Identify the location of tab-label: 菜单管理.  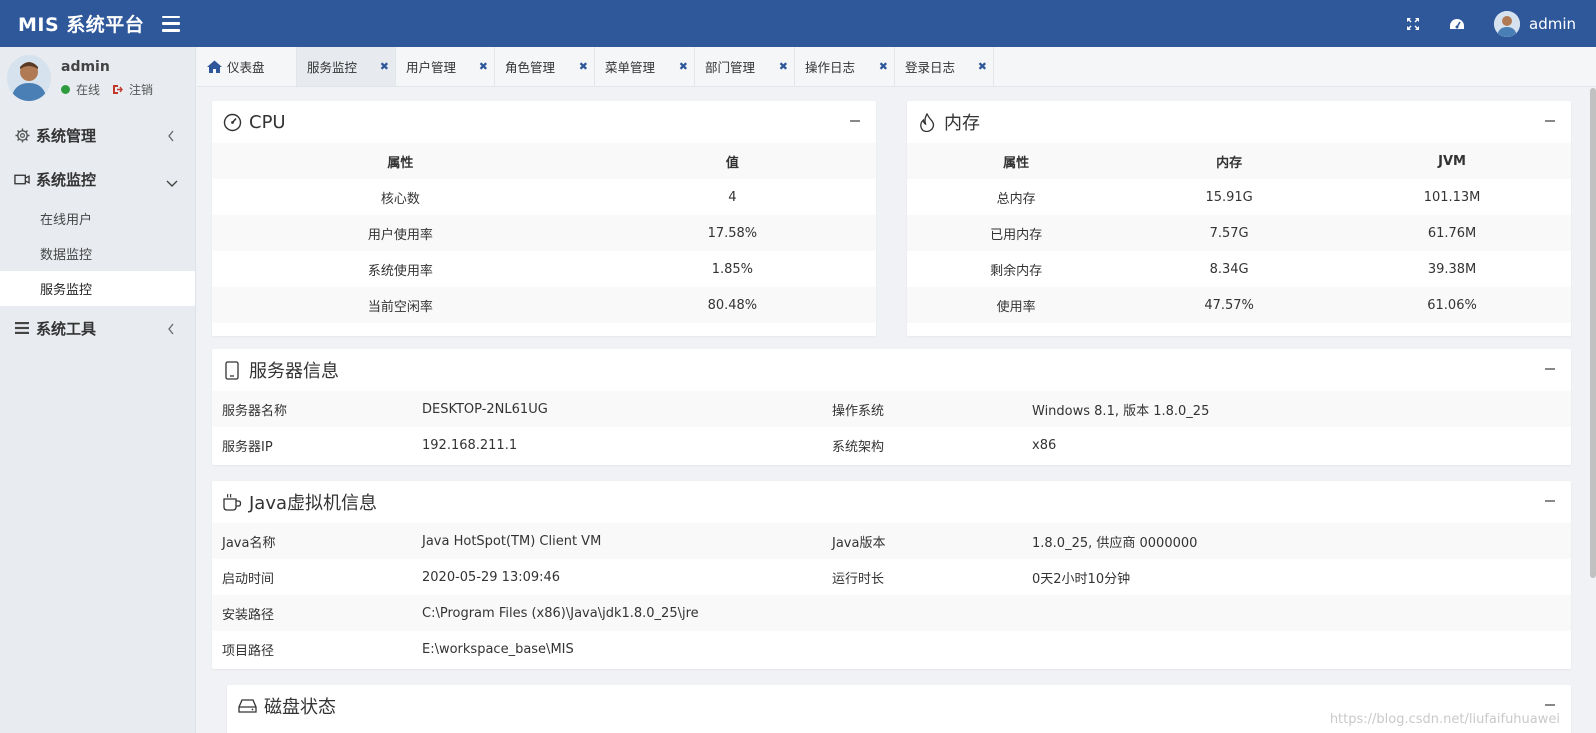
(630, 67).